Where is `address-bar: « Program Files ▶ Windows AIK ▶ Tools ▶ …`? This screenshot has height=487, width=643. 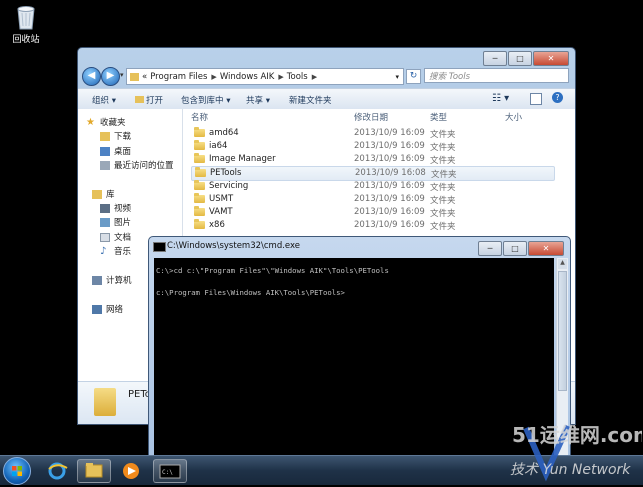
address-bar: « Program Files ▶ Windows AIK ▶ Tools ▶ … is located at coordinates (265, 76).